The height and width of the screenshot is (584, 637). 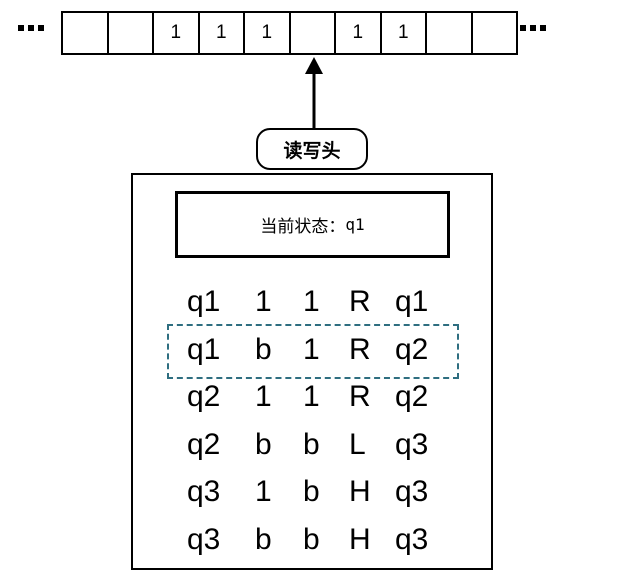 I want to click on rule-move: L, so click(x=357, y=444).